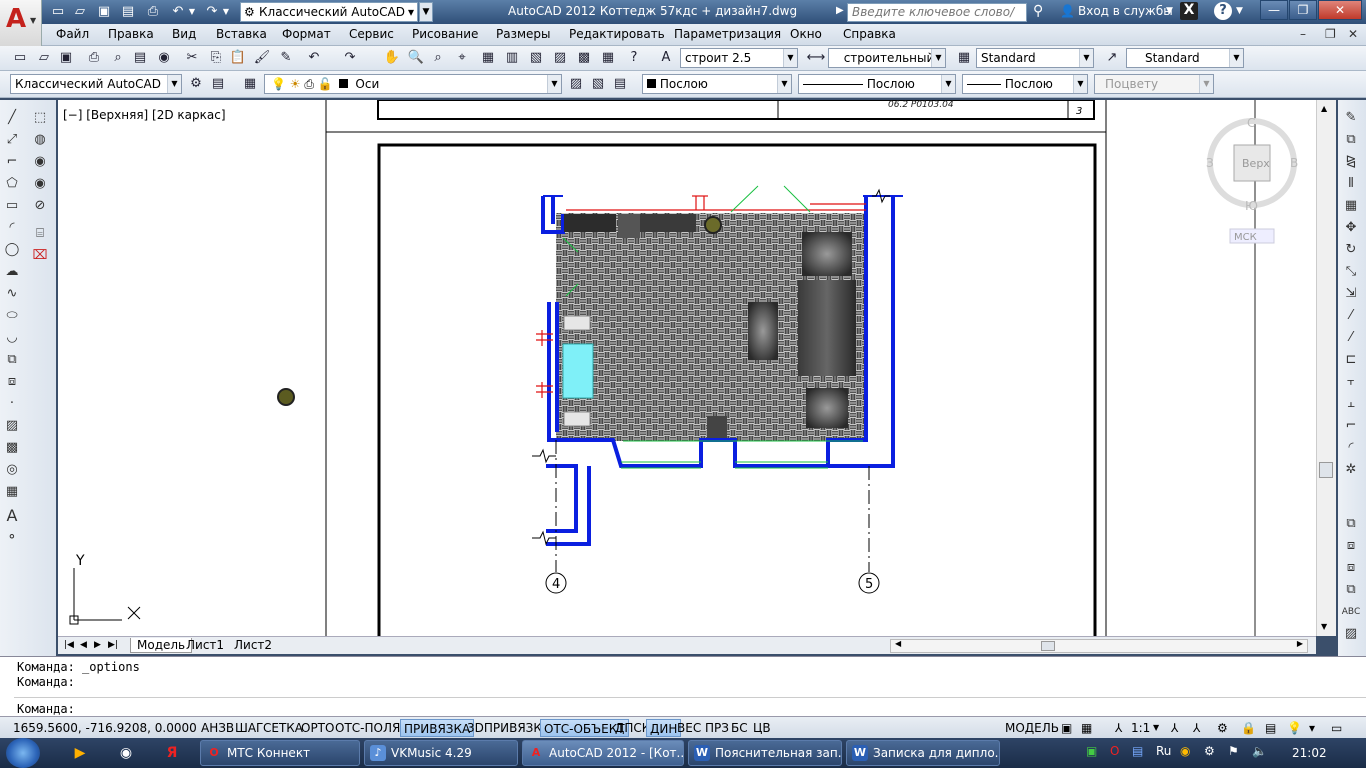 The width and height of the screenshot is (1366, 768). I want to click on status-toggle: ОТС-ПОЛЯР, so click(371, 728).